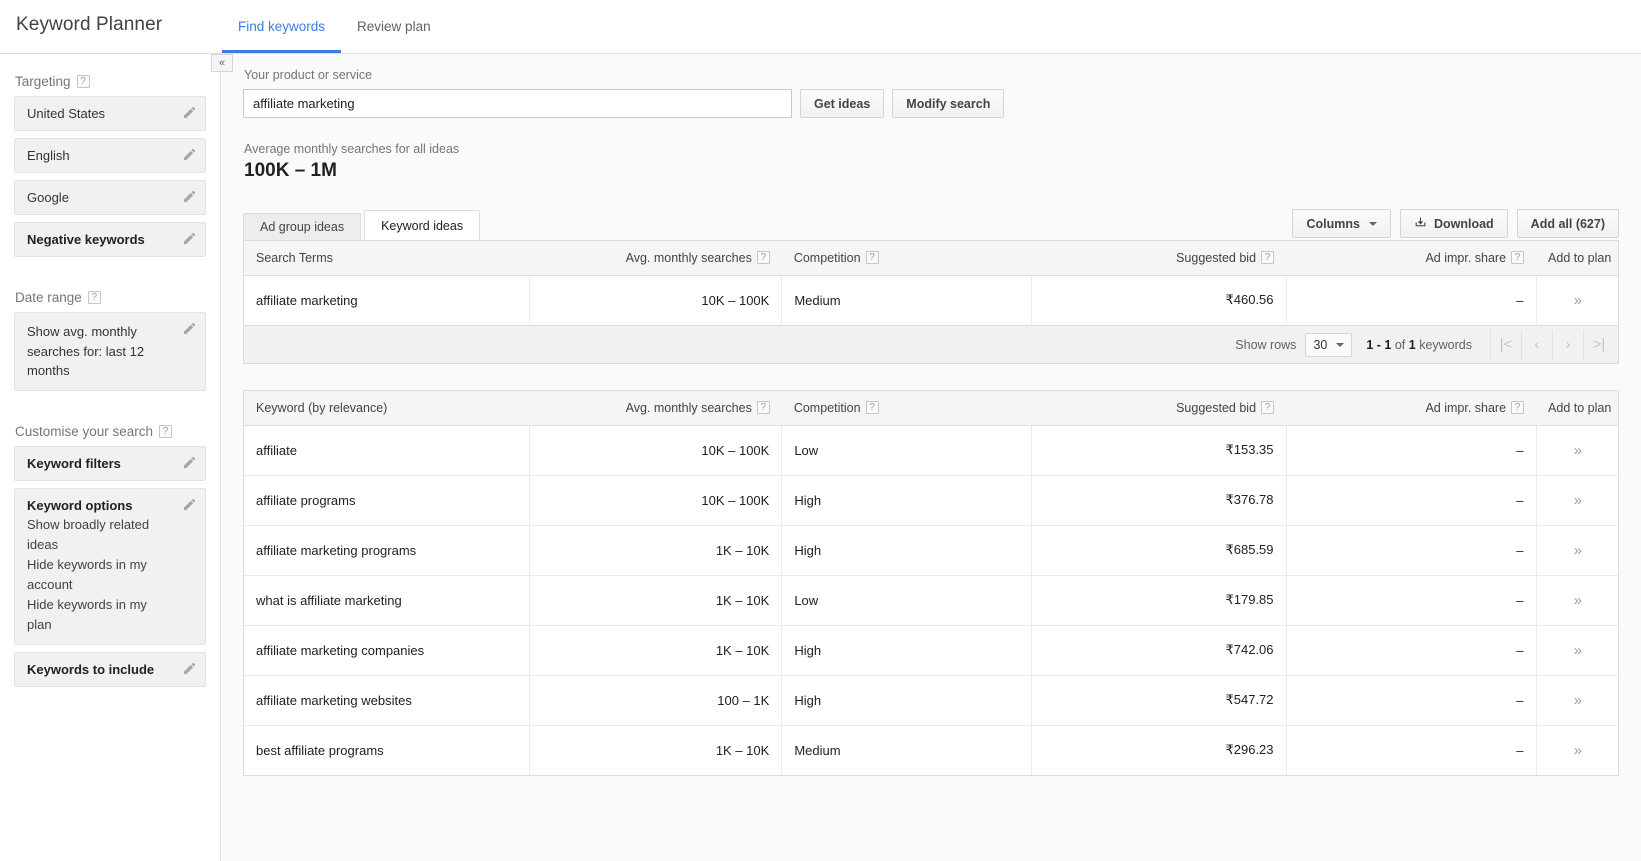 This screenshot has height=861, width=1641. What do you see at coordinates (655, 700) in the screenshot?
I see `cell-avg-searches: 100 – 1K` at bounding box center [655, 700].